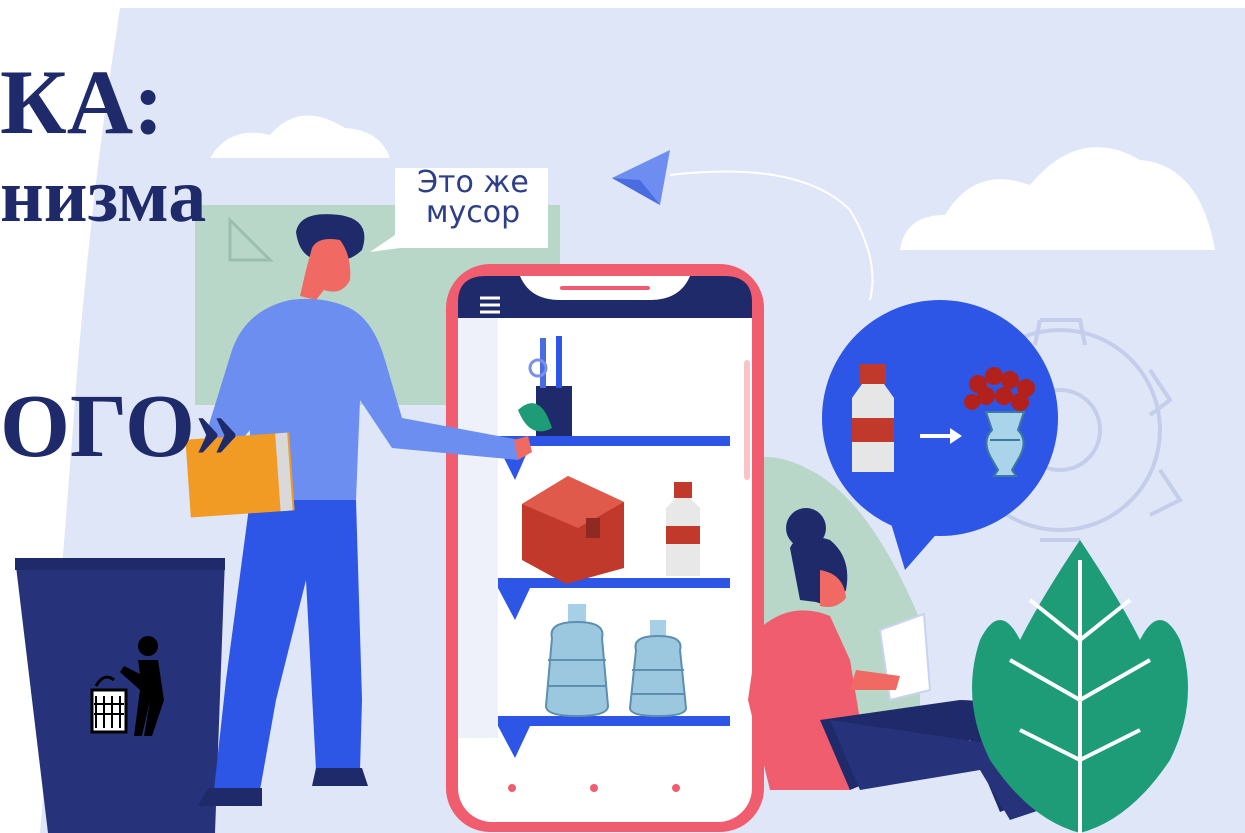 The width and height of the screenshot is (1245, 833). What do you see at coordinates (120, 426) in the screenshot?
I see `title-line-3: ОГО»` at bounding box center [120, 426].